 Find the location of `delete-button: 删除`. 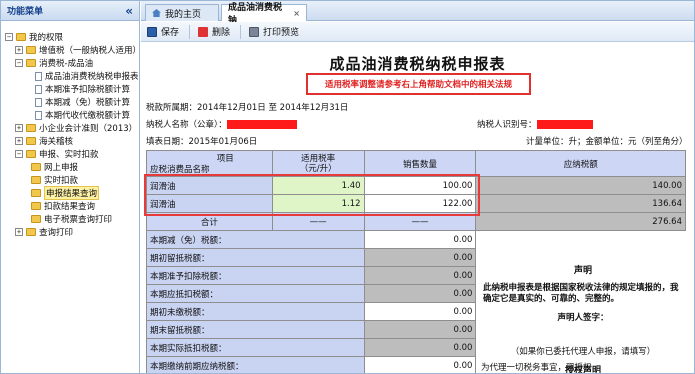

delete-button: 删除 is located at coordinates (214, 31).